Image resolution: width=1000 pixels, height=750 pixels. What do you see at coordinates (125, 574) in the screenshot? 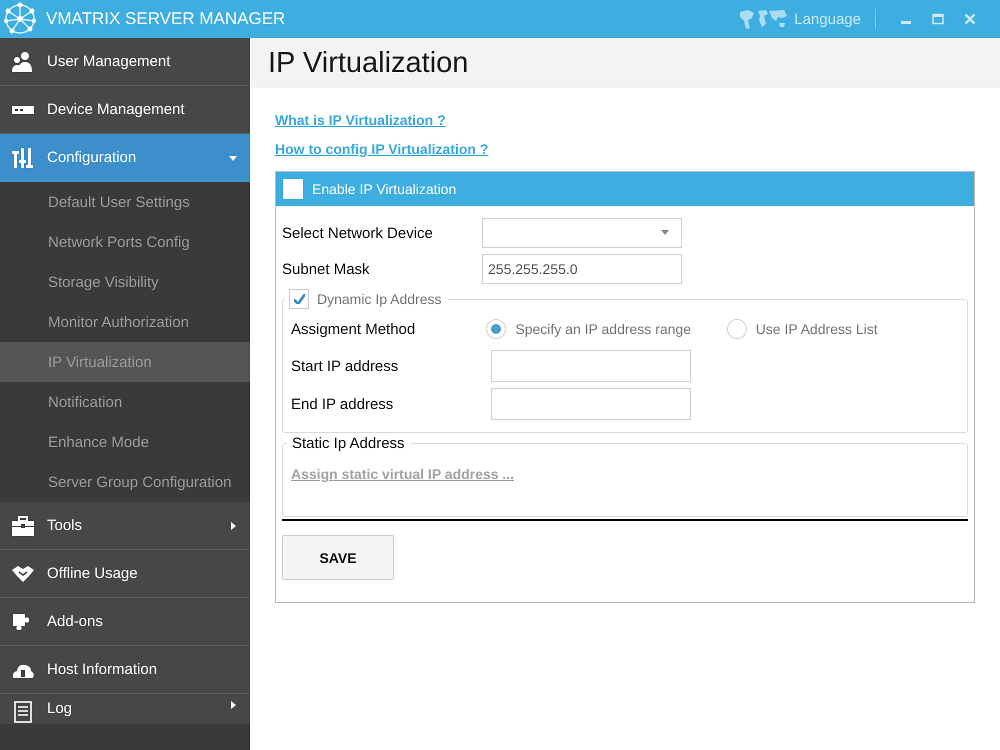
I see `menu-item: Offline Usage` at bounding box center [125, 574].